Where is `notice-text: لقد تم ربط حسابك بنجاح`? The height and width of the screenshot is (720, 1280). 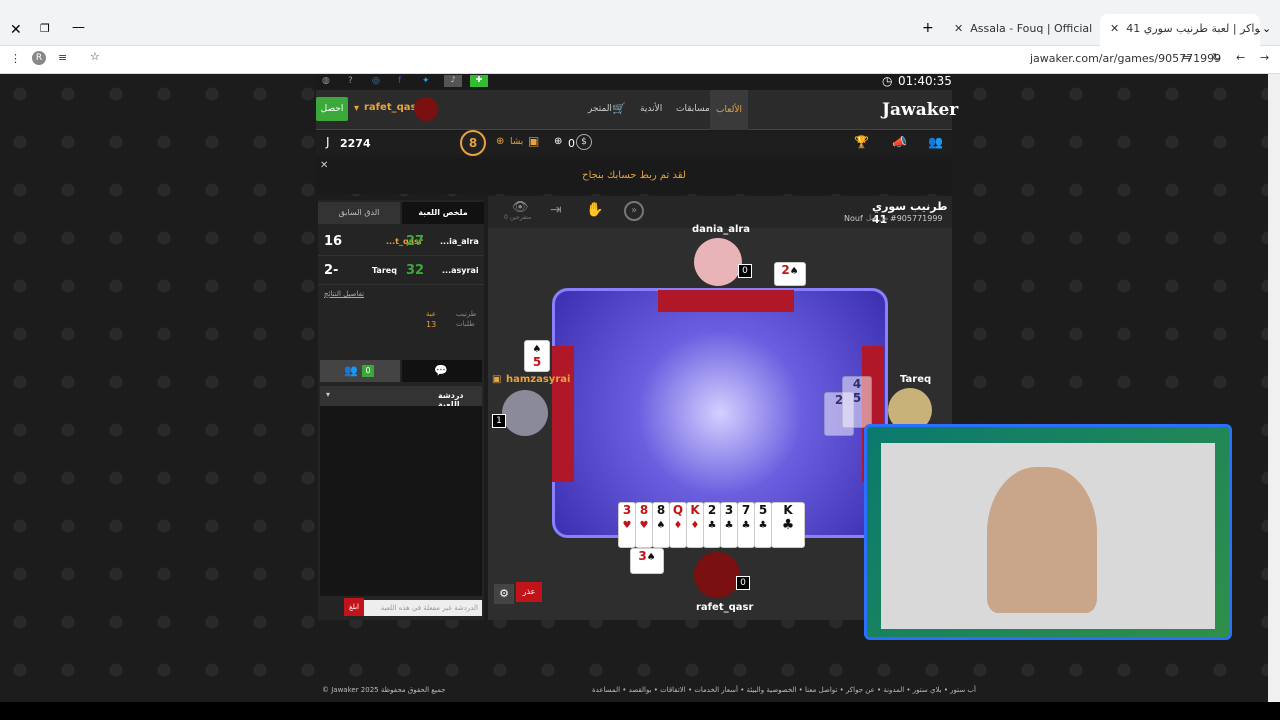
notice-text: لقد تم ربط حسابك بنجاح is located at coordinates (634, 175).